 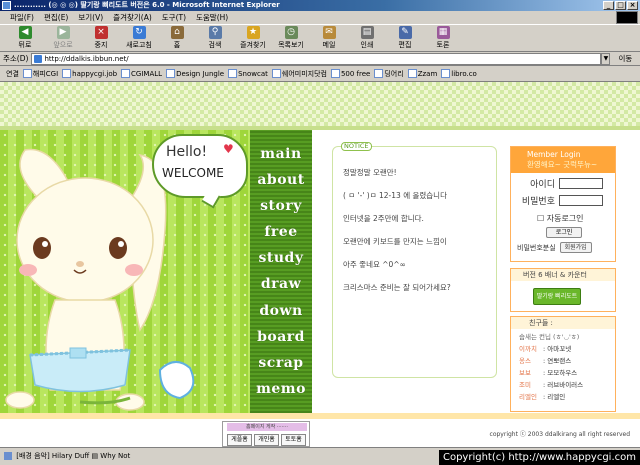 What do you see at coordinates (367, 38) in the screenshot?
I see `print-button: ▤ 인쇄` at bounding box center [367, 38].